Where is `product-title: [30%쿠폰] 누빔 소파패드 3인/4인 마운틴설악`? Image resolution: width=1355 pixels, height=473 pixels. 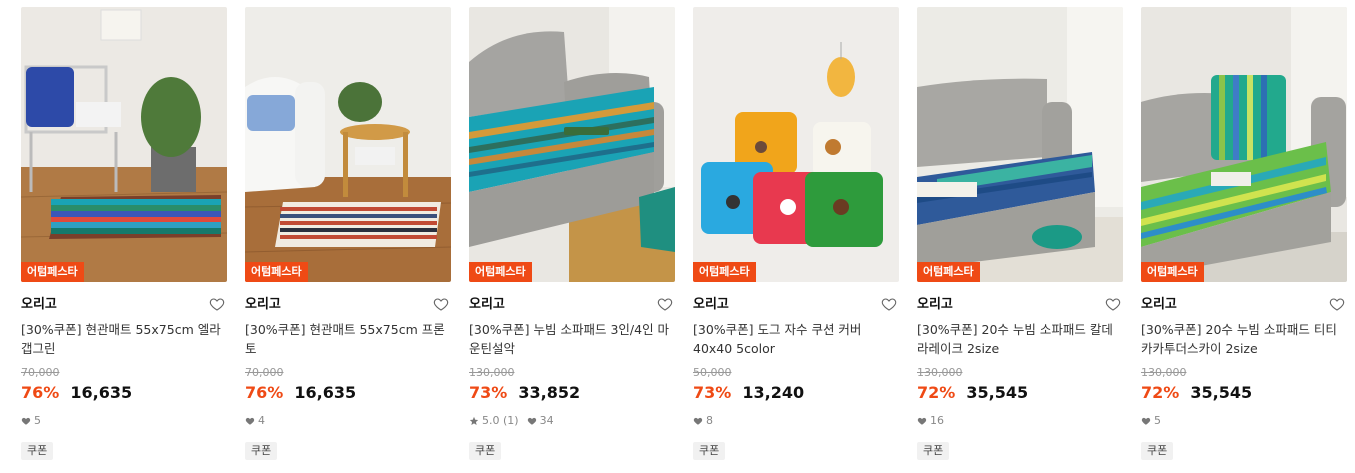 product-title: [30%쿠폰] 누빔 소파패드 3인/4인 마운틴설악 is located at coordinates (572, 339).